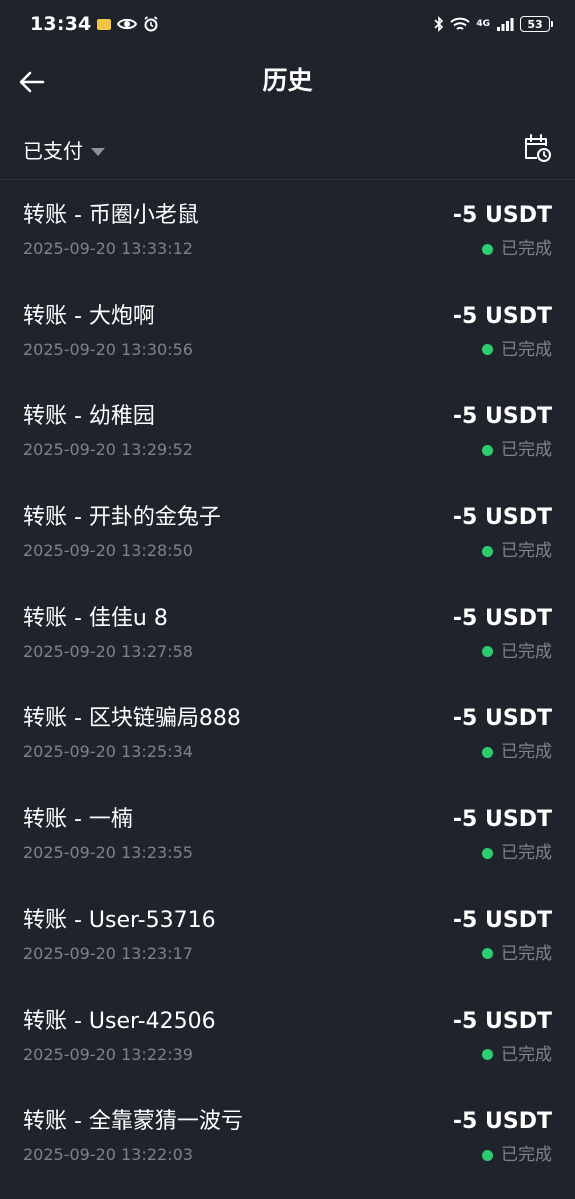 The height and width of the screenshot is (1199, 575). Describe the element at coordinates (287, 432) in the screenshot. I see `transaction-row: 转账 - 幼稚园 2025-09-20 13:29:52 -5 USDT 已完成` at that location.